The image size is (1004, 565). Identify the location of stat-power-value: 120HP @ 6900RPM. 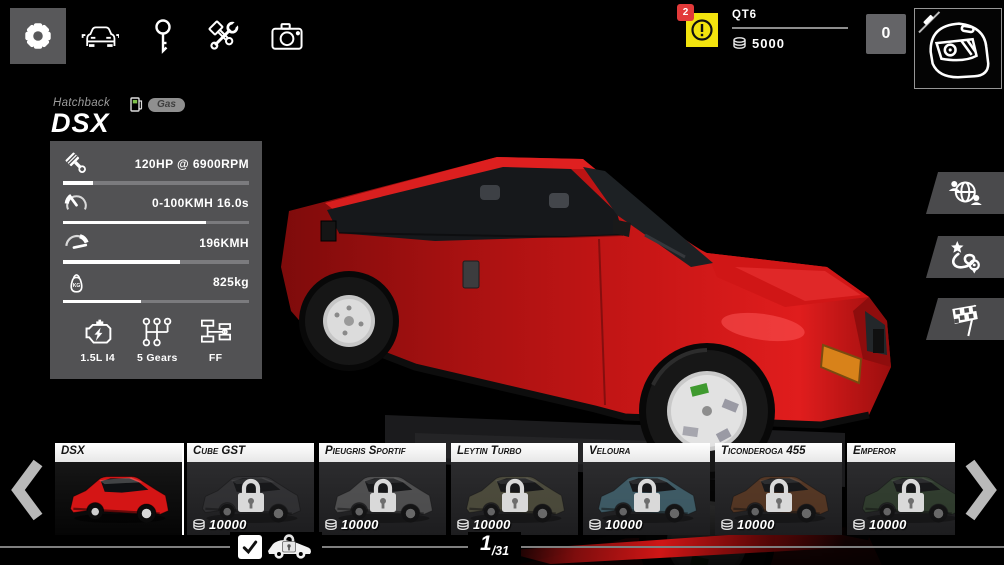
(191, 163).